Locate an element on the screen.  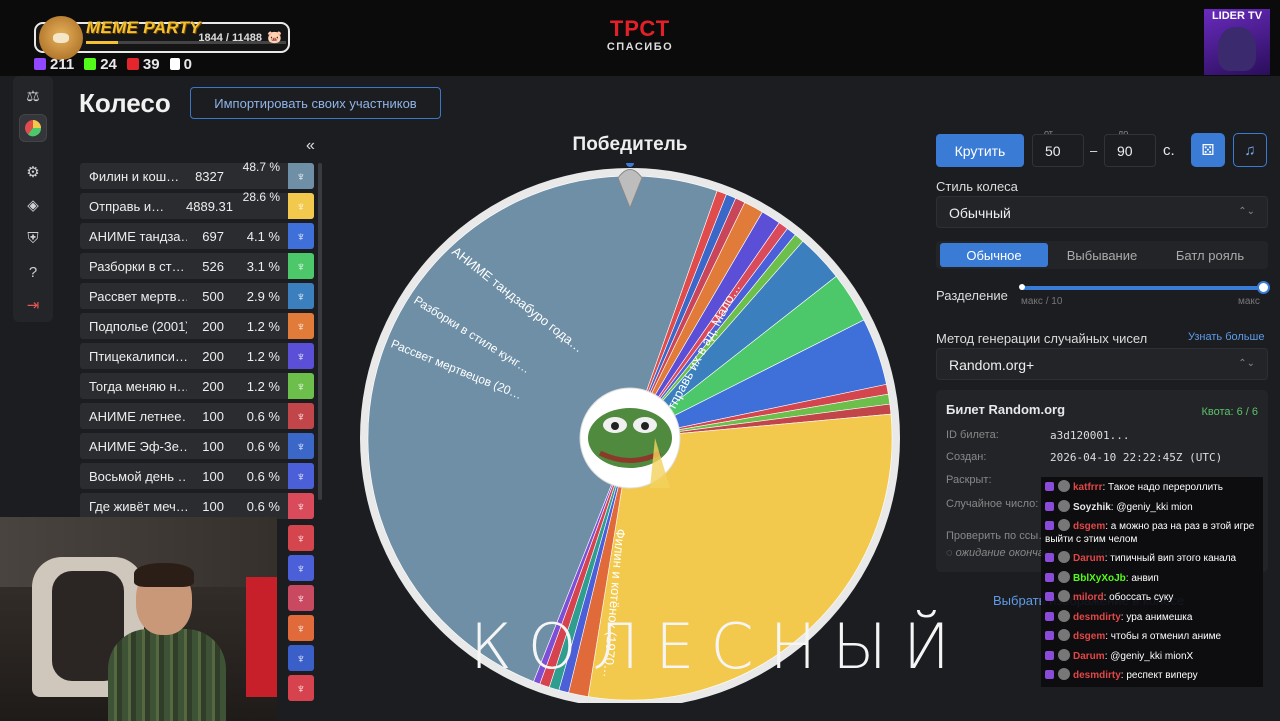
participant-row: Отправь и… 4889.31 28.6 % ♆ is located at coordinates (197, 204).